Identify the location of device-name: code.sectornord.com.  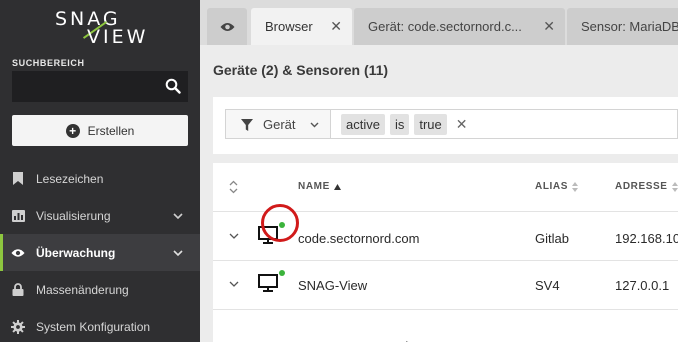
(358, 238).